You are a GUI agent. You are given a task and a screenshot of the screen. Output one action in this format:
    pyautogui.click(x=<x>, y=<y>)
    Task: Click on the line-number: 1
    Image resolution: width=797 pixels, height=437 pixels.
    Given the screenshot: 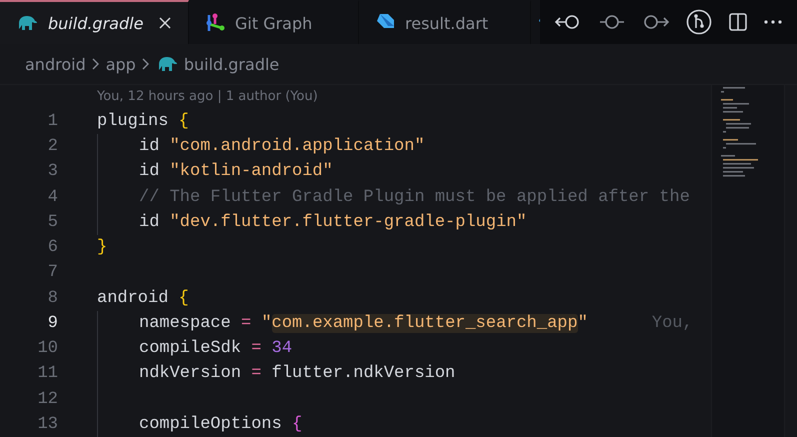 What is the action you would take?
    pyautogui.click(x=52, y=121)
    